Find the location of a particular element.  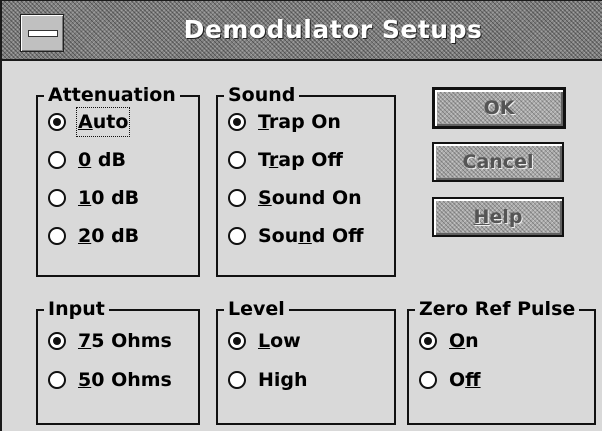

label-text: d Off is located at coordinates (337, 236).